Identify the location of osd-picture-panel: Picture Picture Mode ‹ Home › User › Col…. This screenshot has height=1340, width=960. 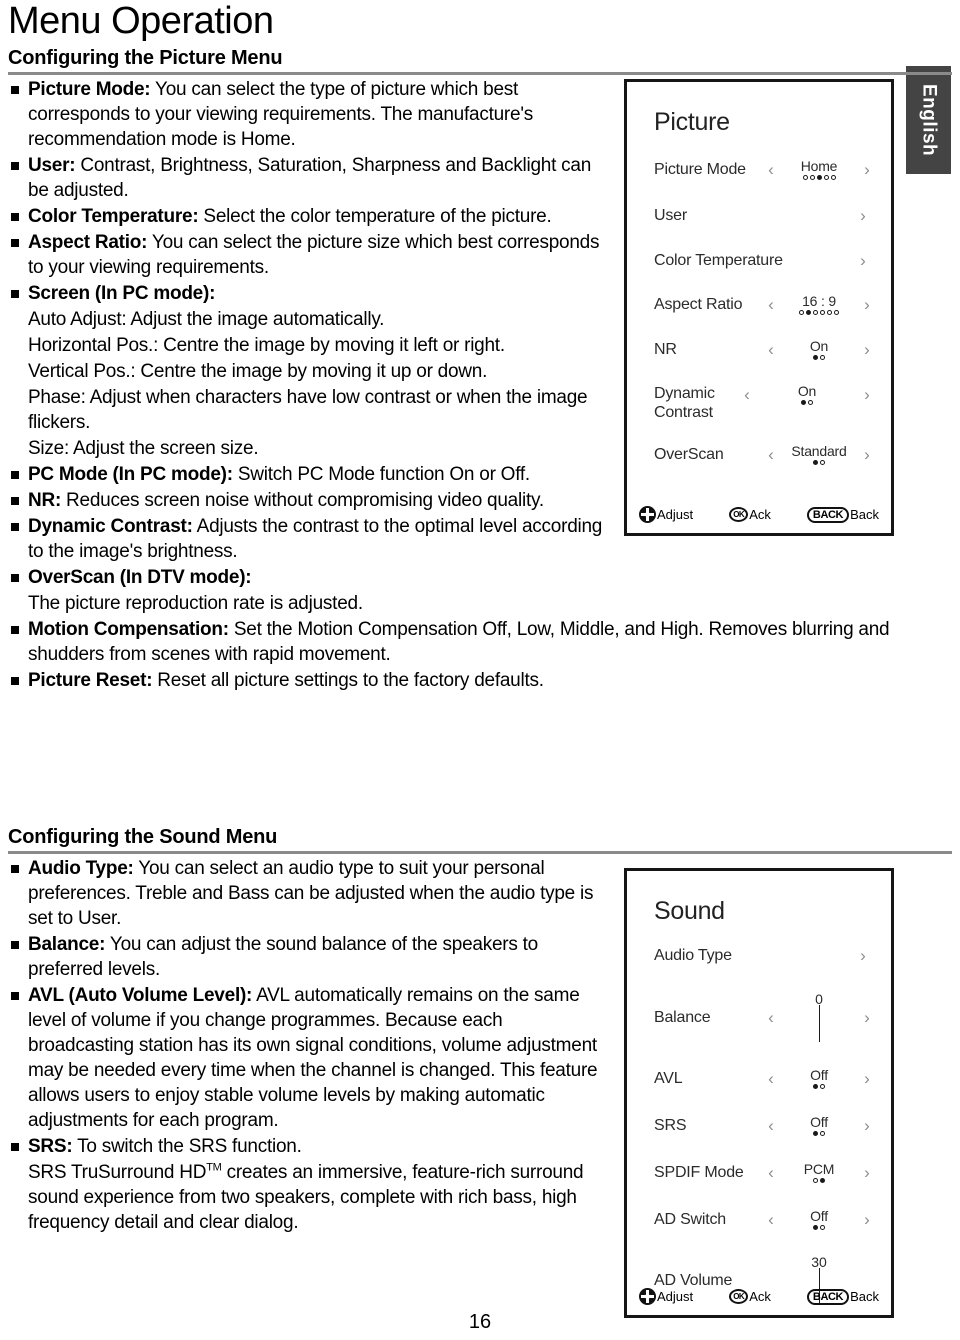
(759, 307).